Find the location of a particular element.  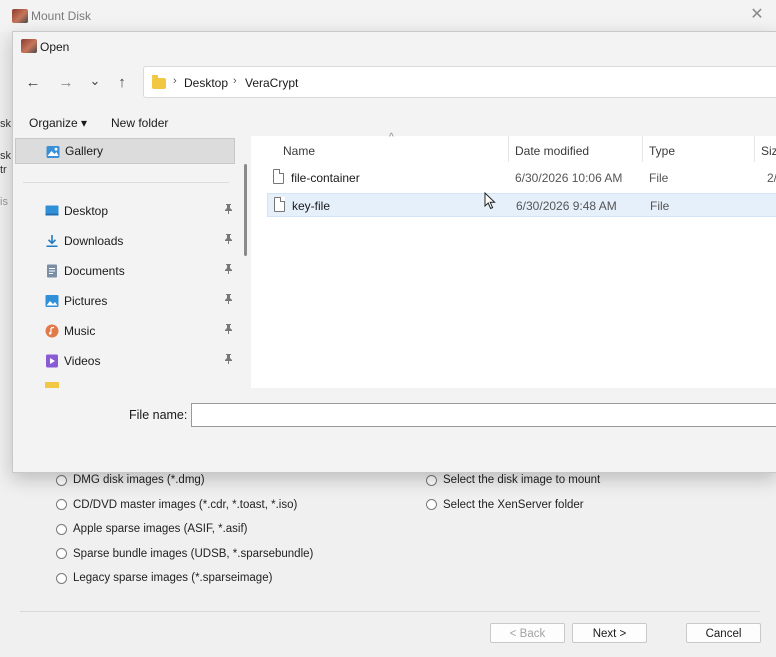

music-icon is located at coordinates (52, 331).